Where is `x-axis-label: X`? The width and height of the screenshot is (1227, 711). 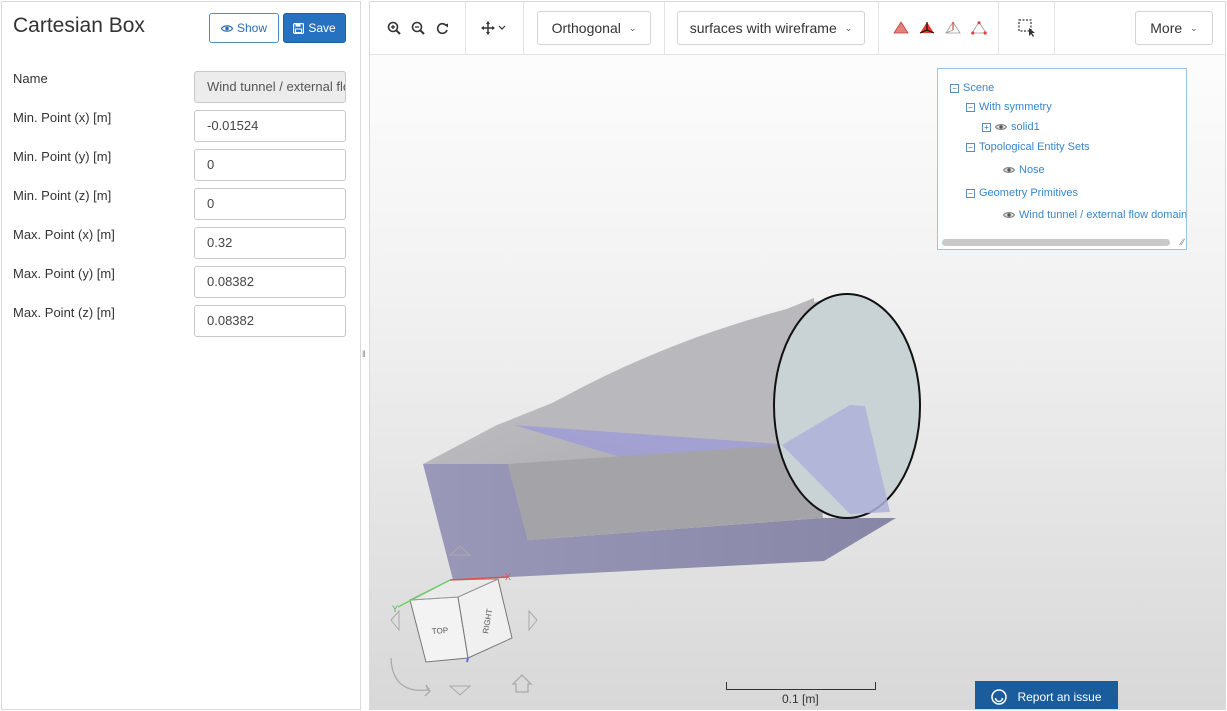
x-axis-label: X is located at coordinates (508, 577).